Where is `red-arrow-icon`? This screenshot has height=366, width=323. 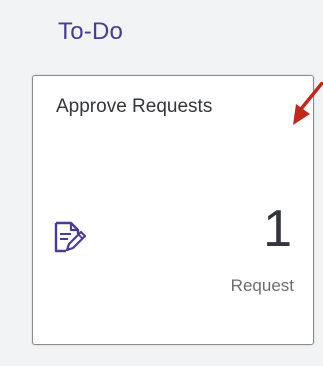
red-arrow-icon is located at coordinates (307, 106).